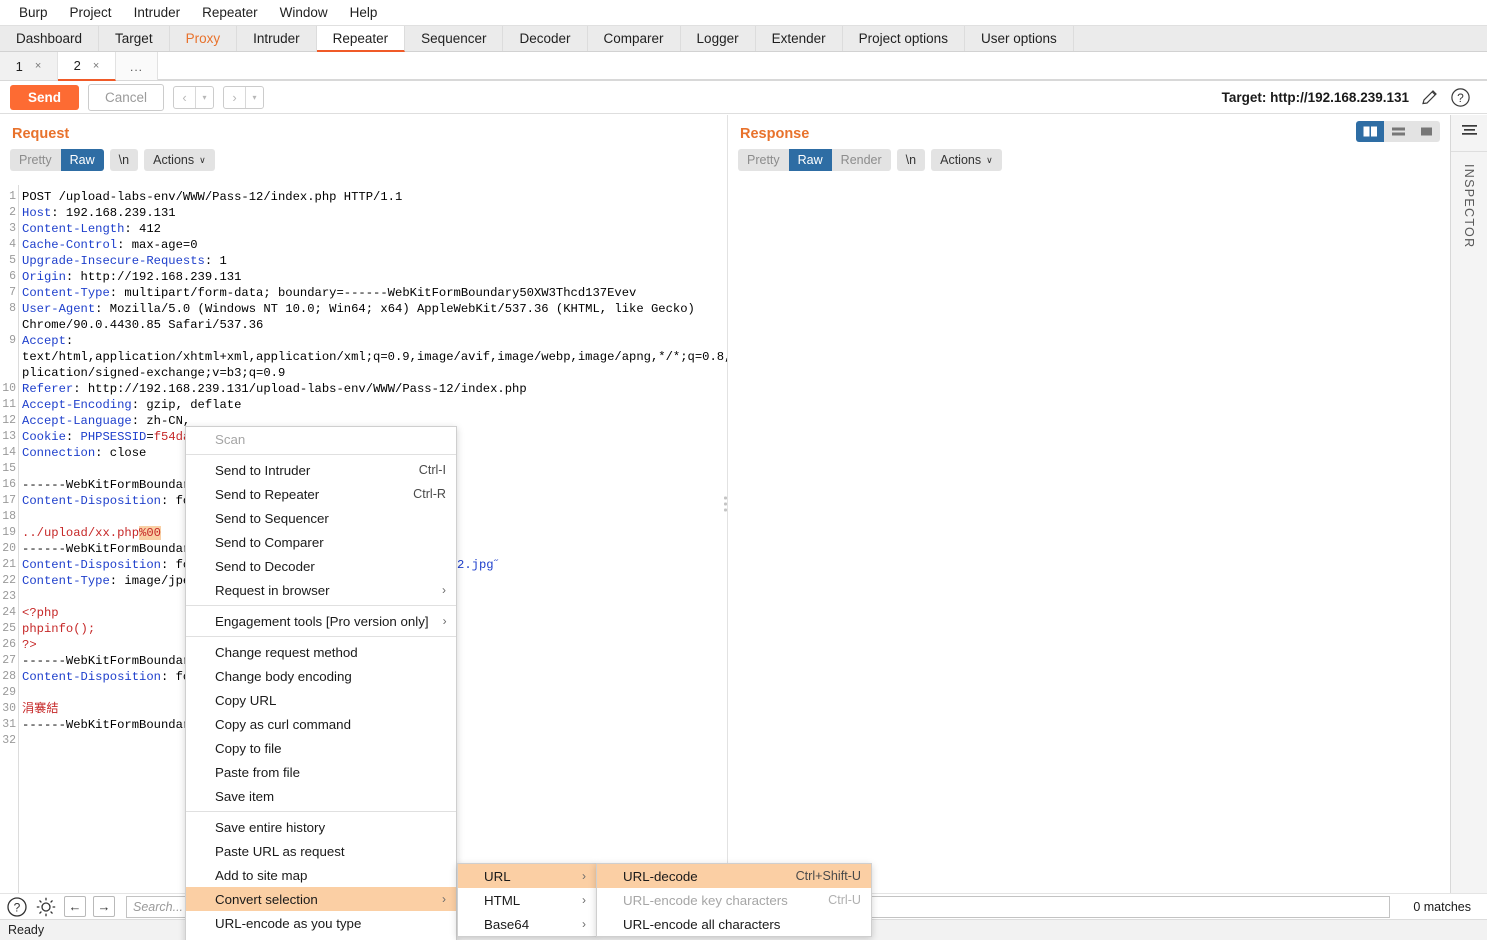  Describe the element at coordinates (184, 97) in the screenshot. I see `prev-arrow-icon: ‹` at that location.